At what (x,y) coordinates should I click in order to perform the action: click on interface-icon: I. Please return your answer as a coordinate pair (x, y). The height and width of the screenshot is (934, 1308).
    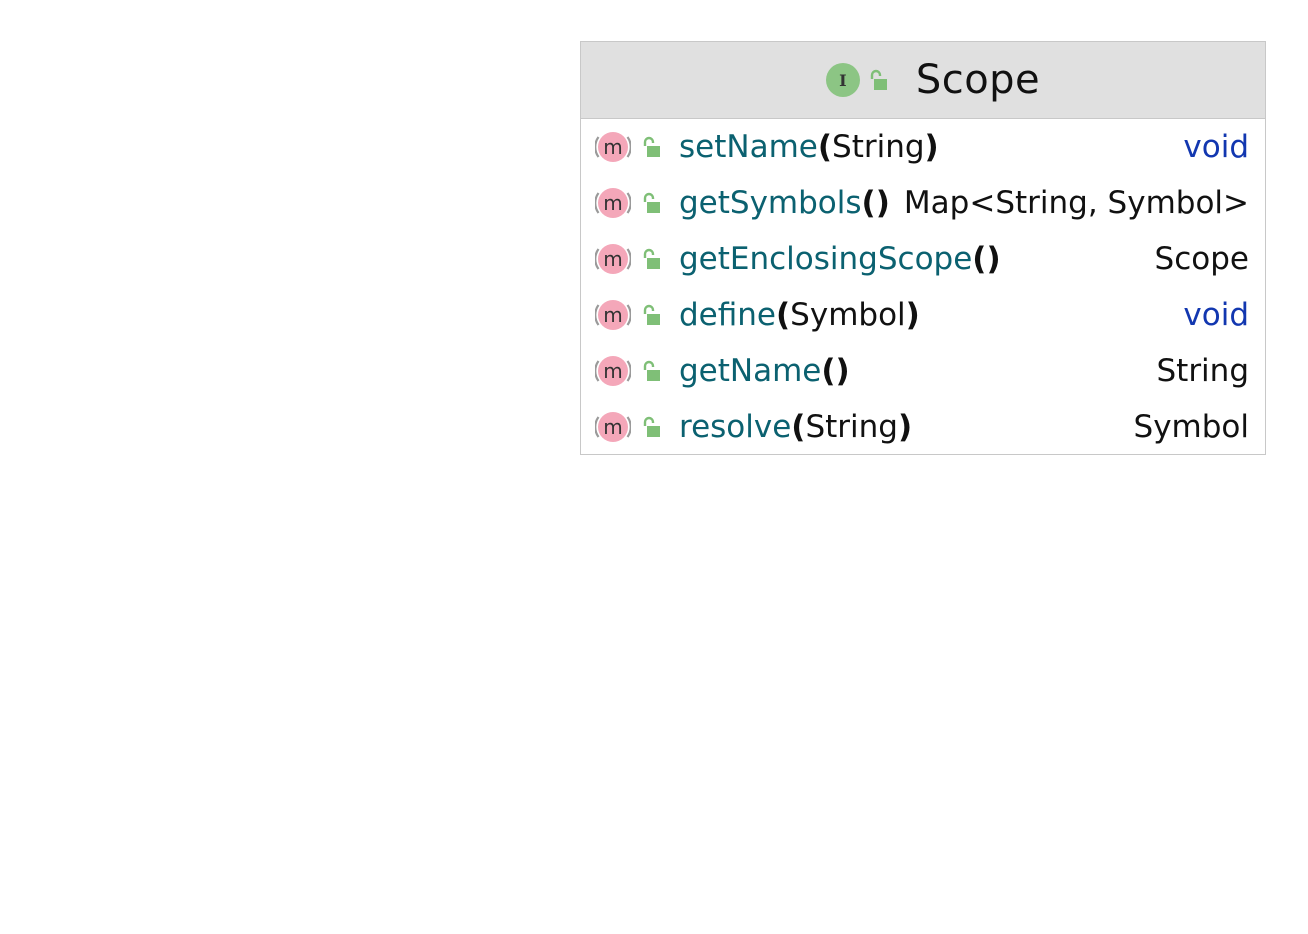
    Looking at the image, I should click on (842, 80).